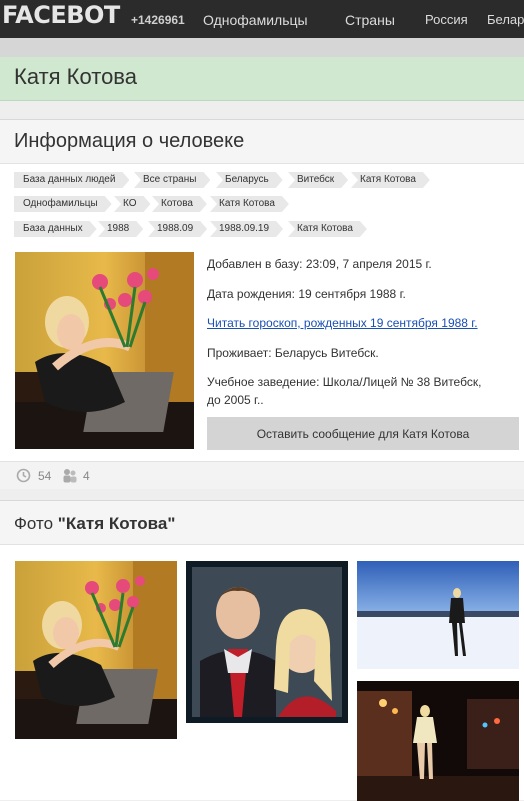 This screenshot has width=524, height=801. What do you see at coordinates (446, 19) in the screenshot?
I see `nav-russia: Россия` at bounding box center [446, 19].